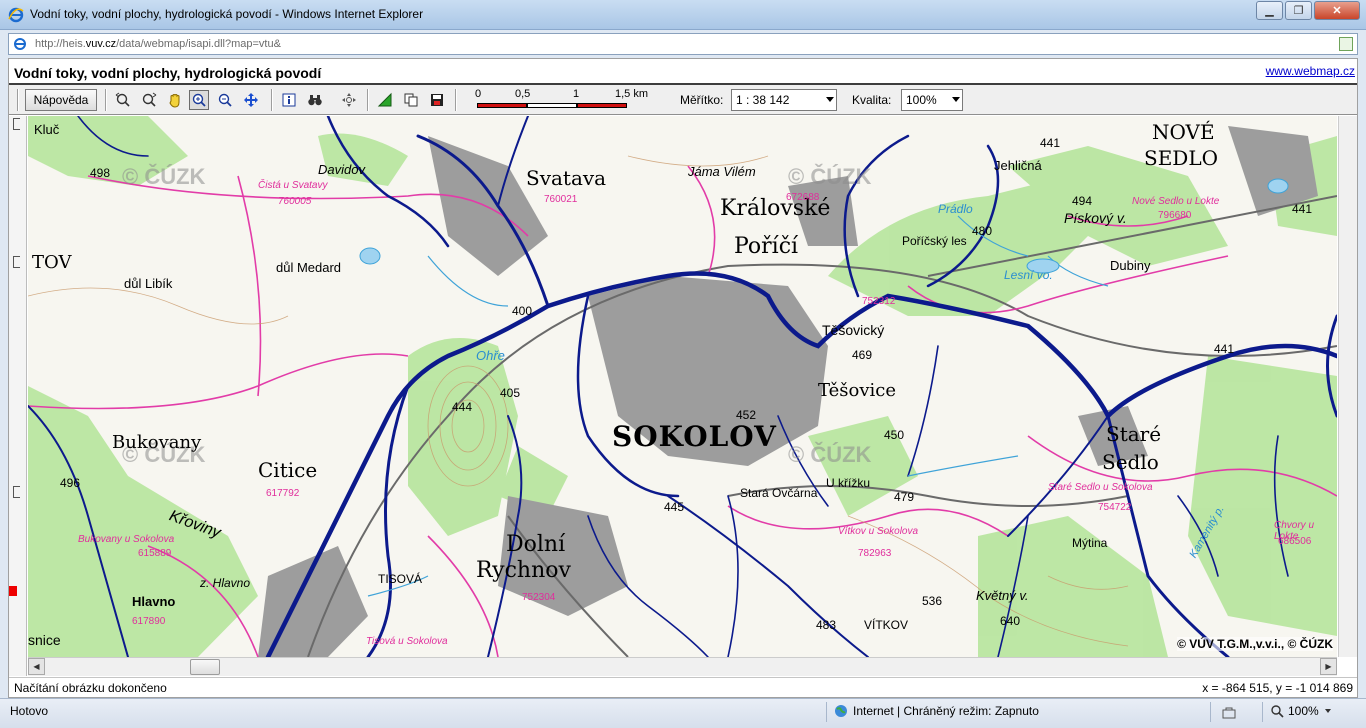 The image size is (1366, 728). Describe the element at coordinates (1010, 621) in the screenshot. I see `elevation-label: 640` at that location.